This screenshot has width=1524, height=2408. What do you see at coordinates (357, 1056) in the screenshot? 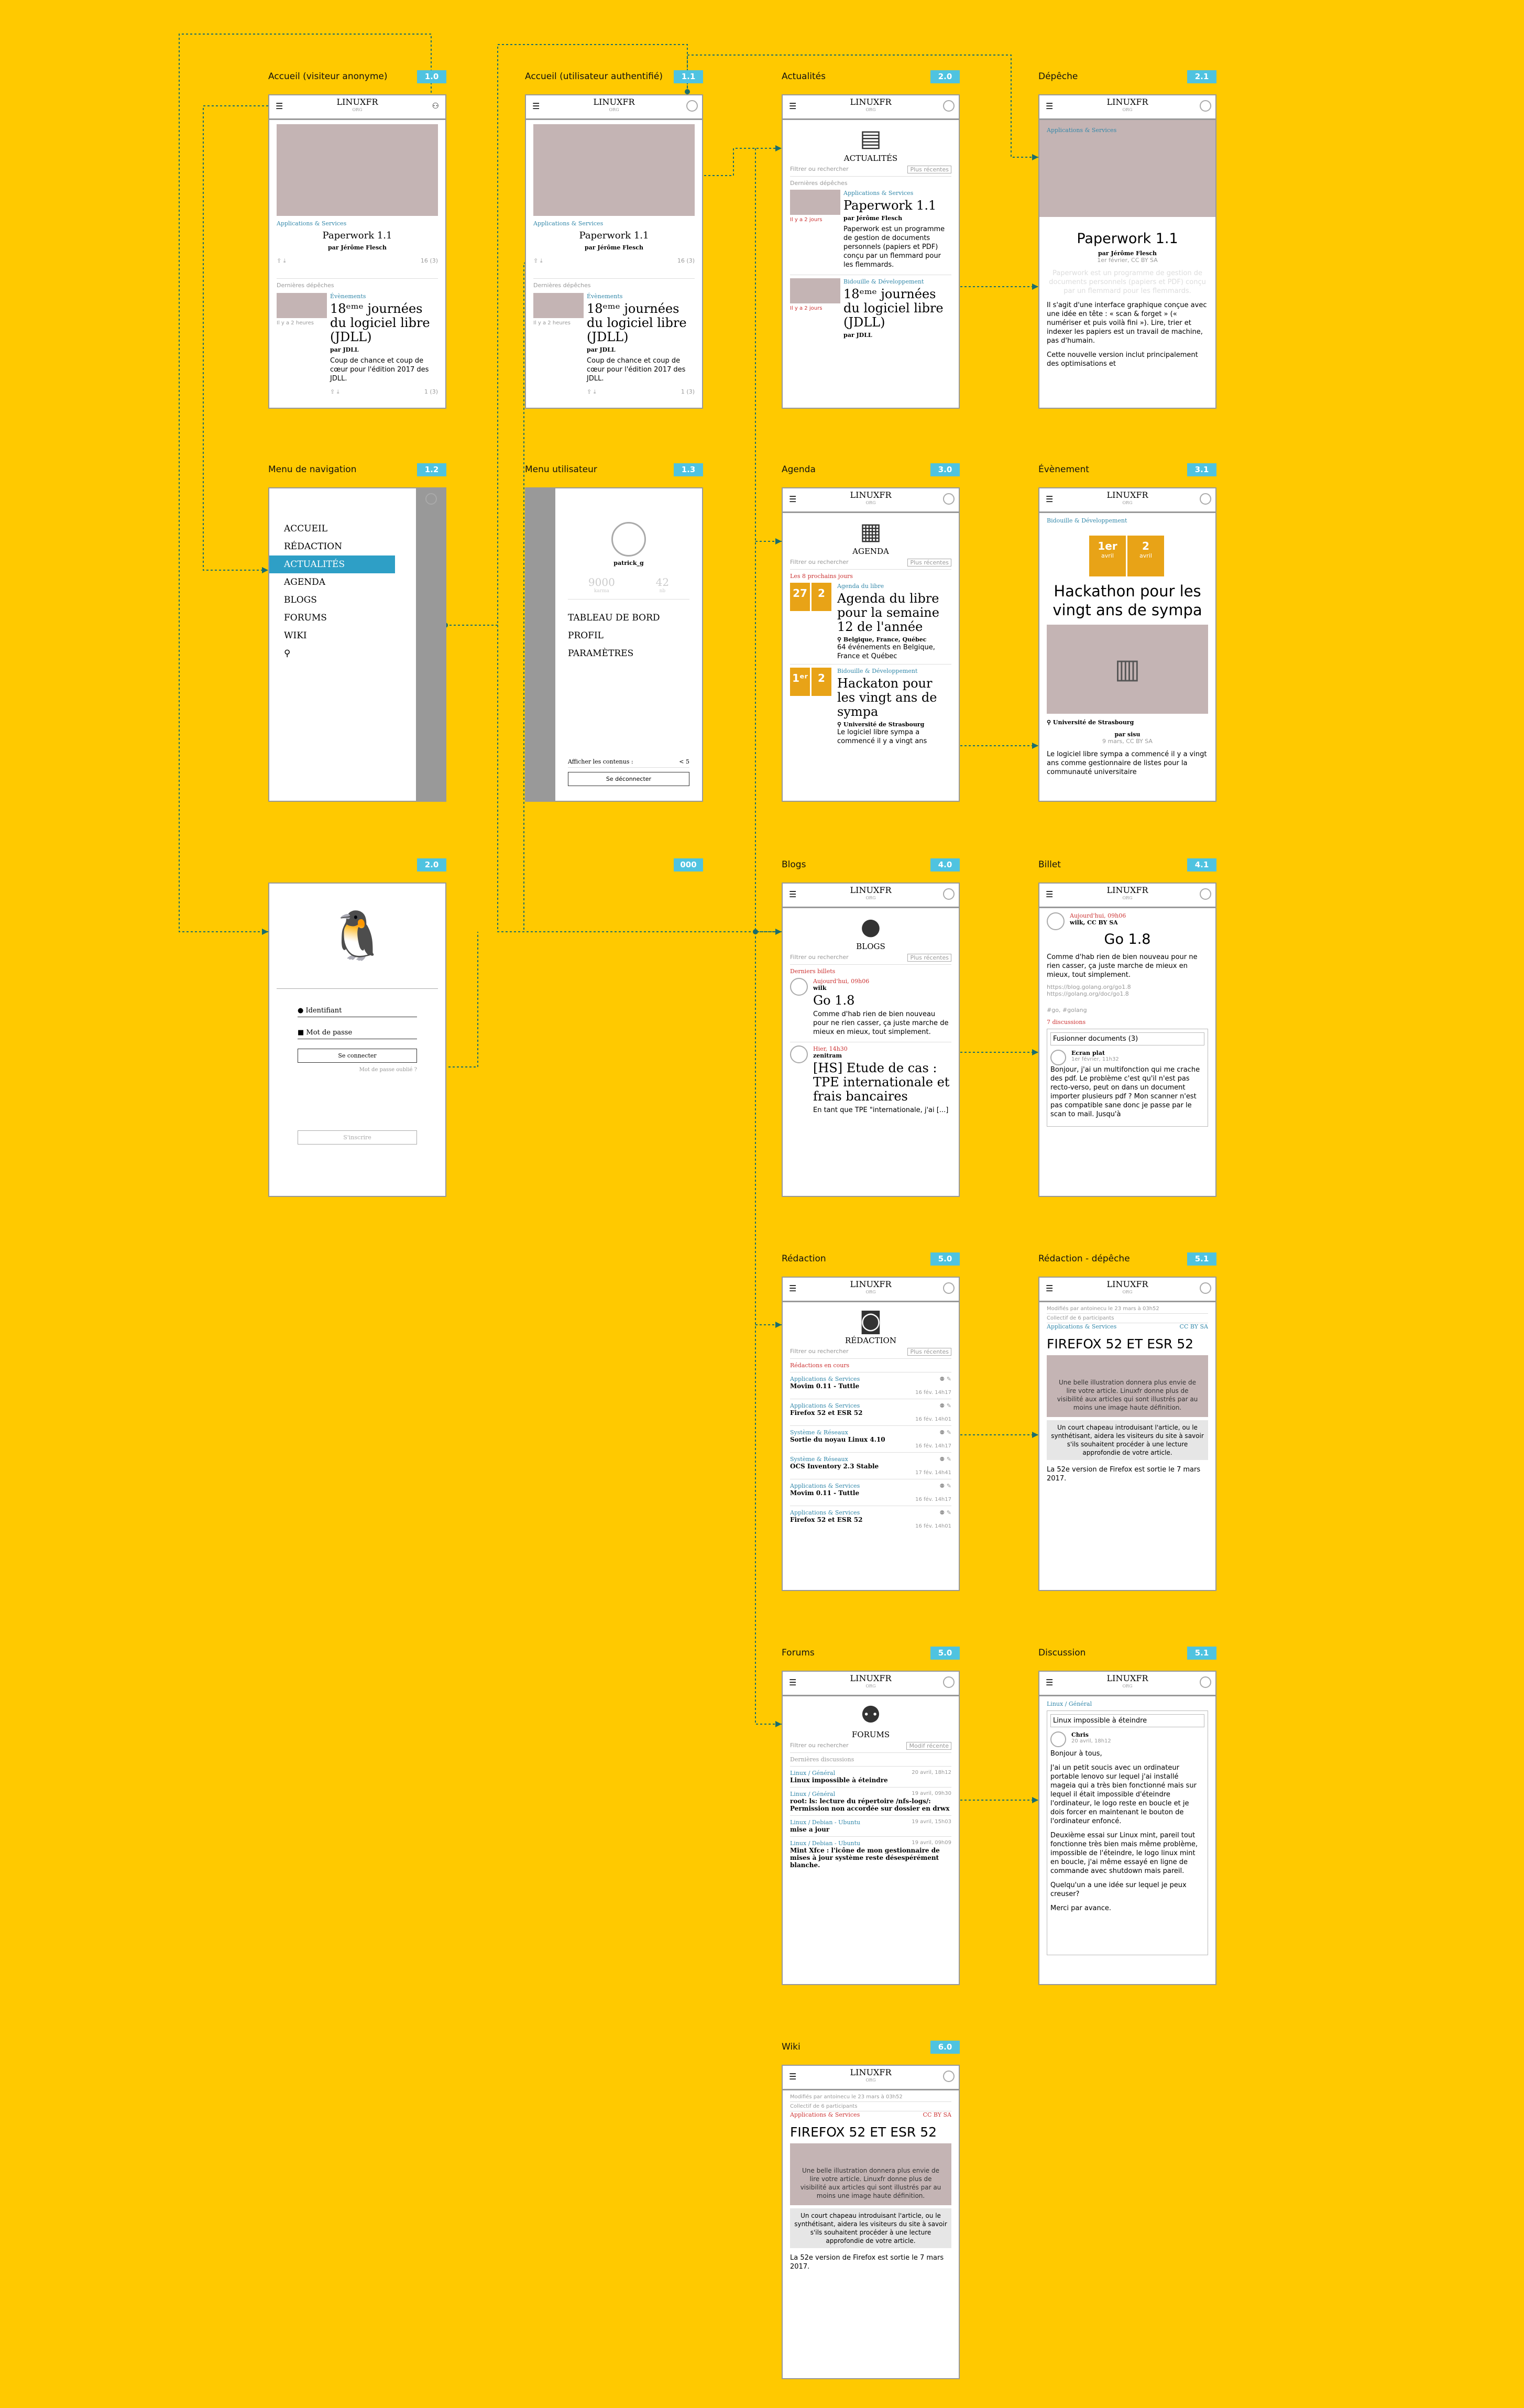
I see `login-button: Se connecter` at bounding box center [357, 1056].